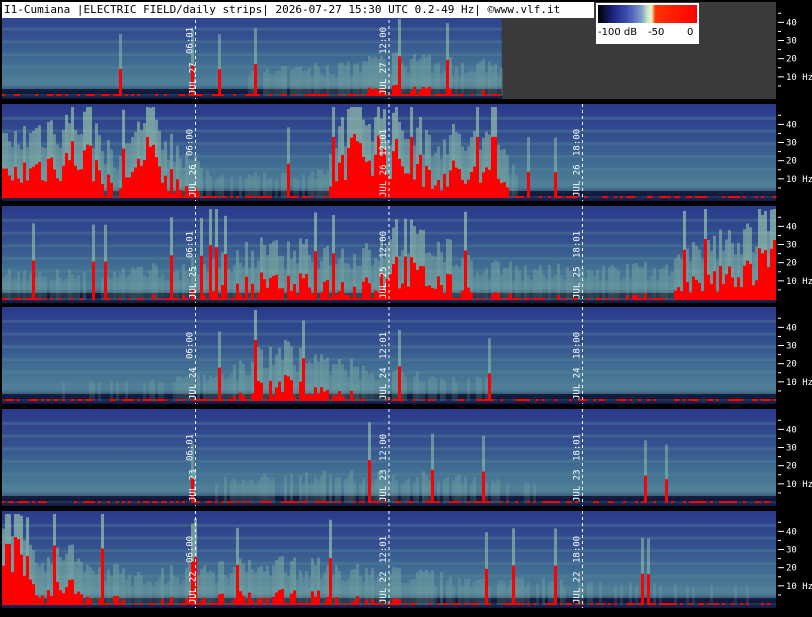  Describe the element at coordinates (384, 587) in the screenshot. I see `strip-date-label: JUL 22` at that location.